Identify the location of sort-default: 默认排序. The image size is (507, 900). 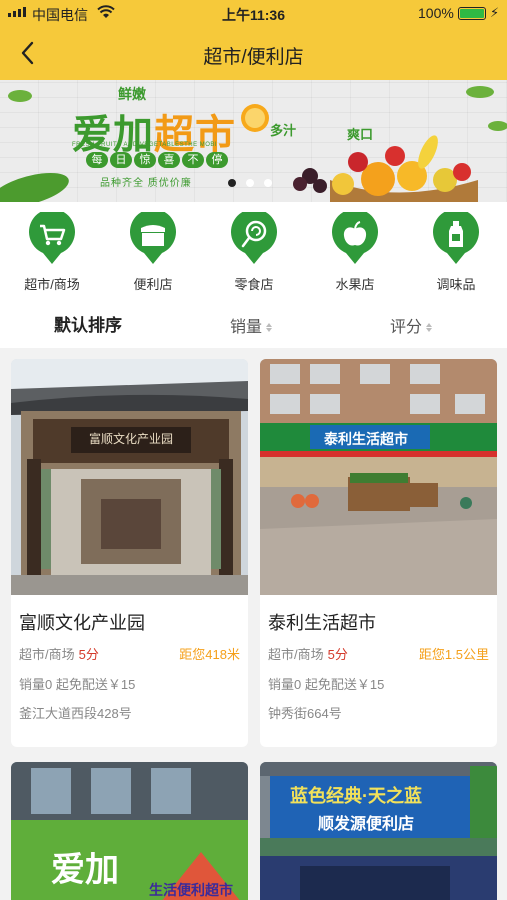
(88, 323).